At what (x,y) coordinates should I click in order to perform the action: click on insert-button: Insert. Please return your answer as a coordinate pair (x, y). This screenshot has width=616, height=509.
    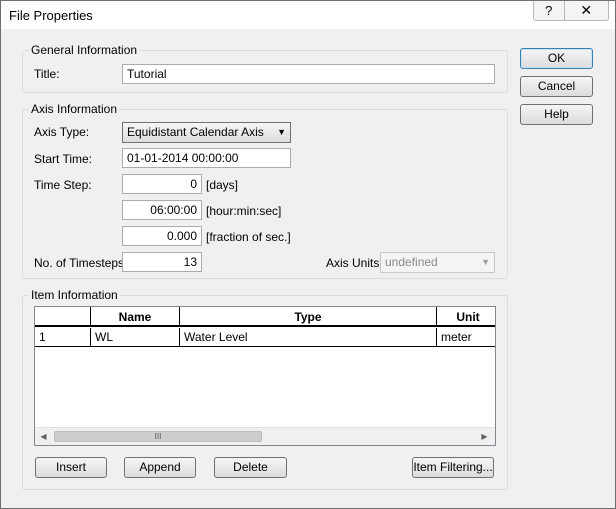
    Looking at the image, I should click on (71, 467).